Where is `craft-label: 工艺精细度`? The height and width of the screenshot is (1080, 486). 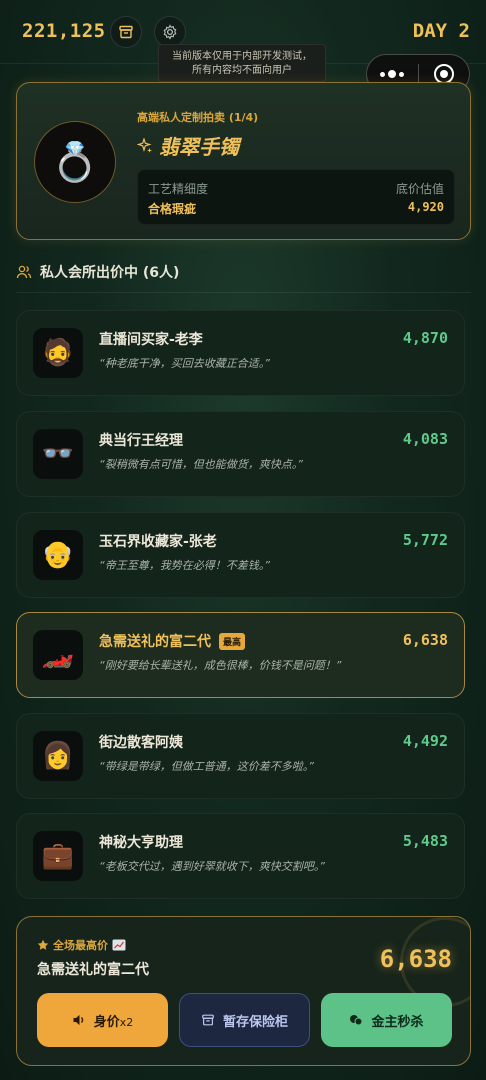
craft-label: 工艺精细度 is located at coordinates (178, 189).